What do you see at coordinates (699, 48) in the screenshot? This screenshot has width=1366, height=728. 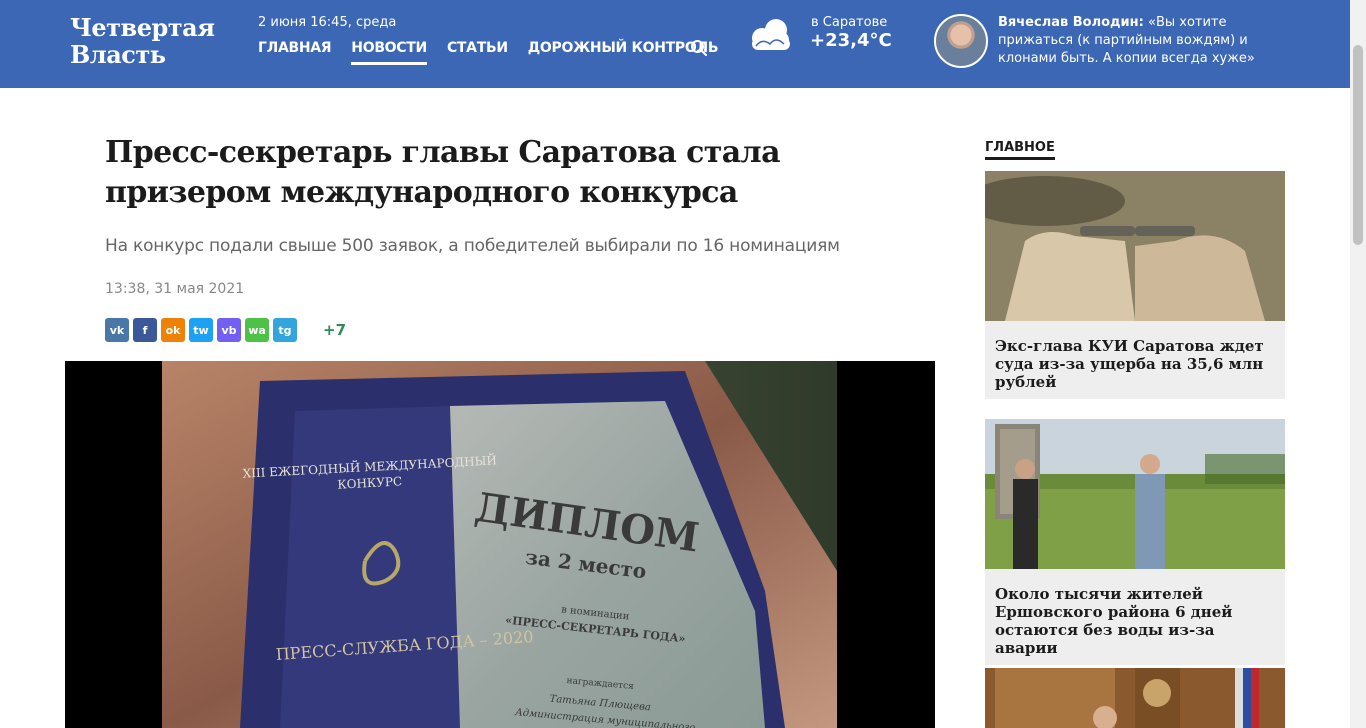 I see `search-icon` at bounding box center [699, 48].